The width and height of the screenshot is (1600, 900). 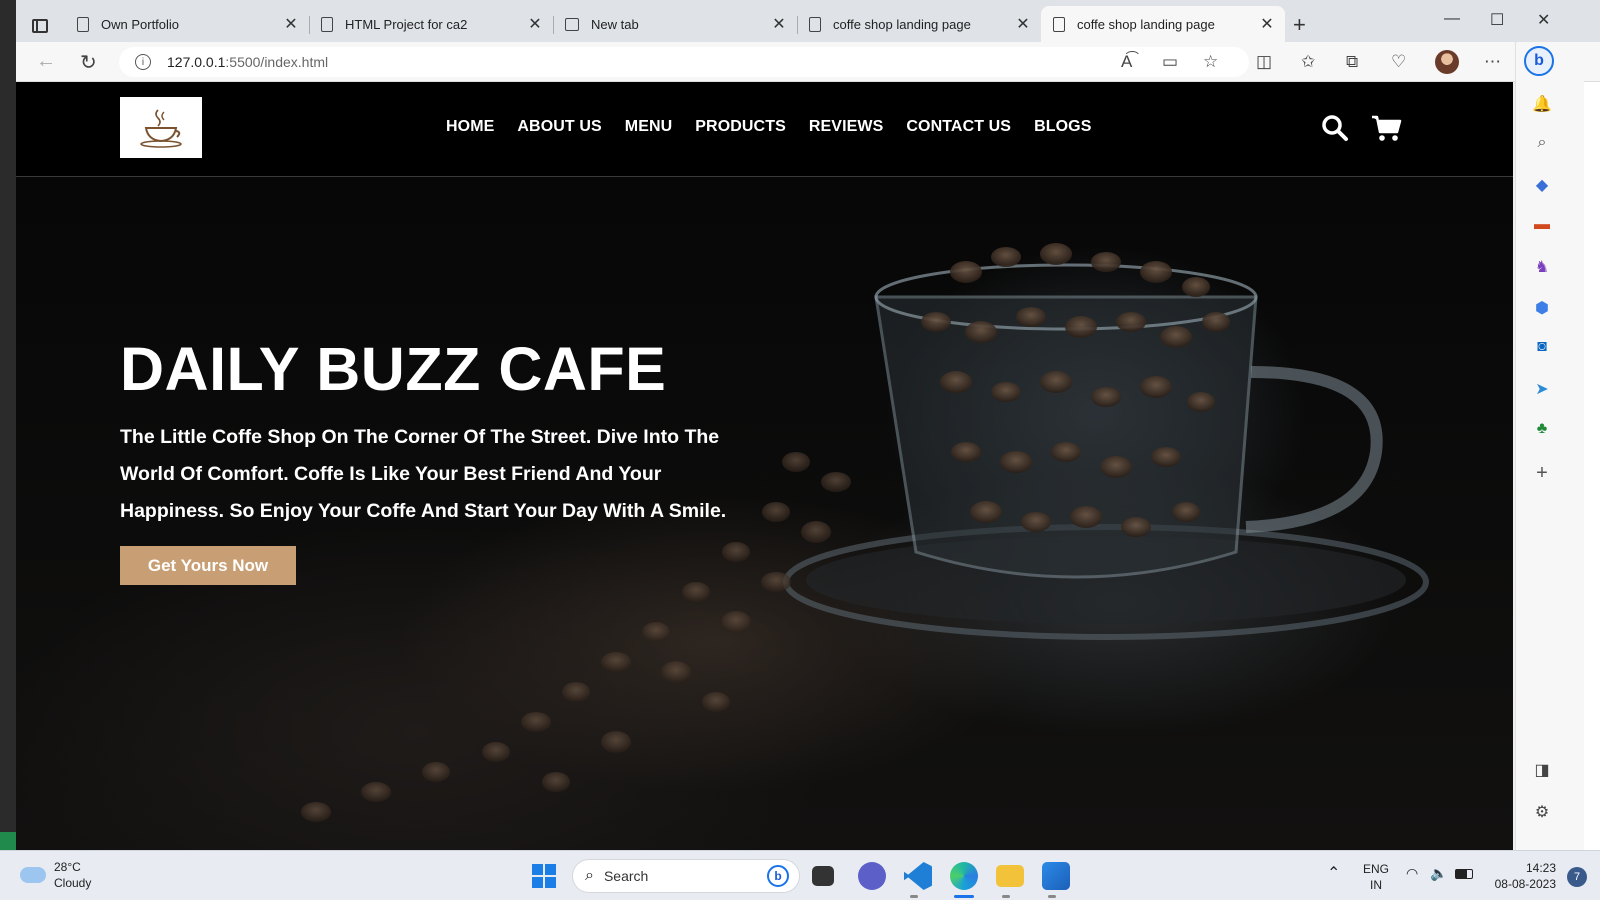 What do you see at coordinates (1542, 308) in the screenshot?
I see `office-icon: ⬢` at bounding box center [1542, 308].